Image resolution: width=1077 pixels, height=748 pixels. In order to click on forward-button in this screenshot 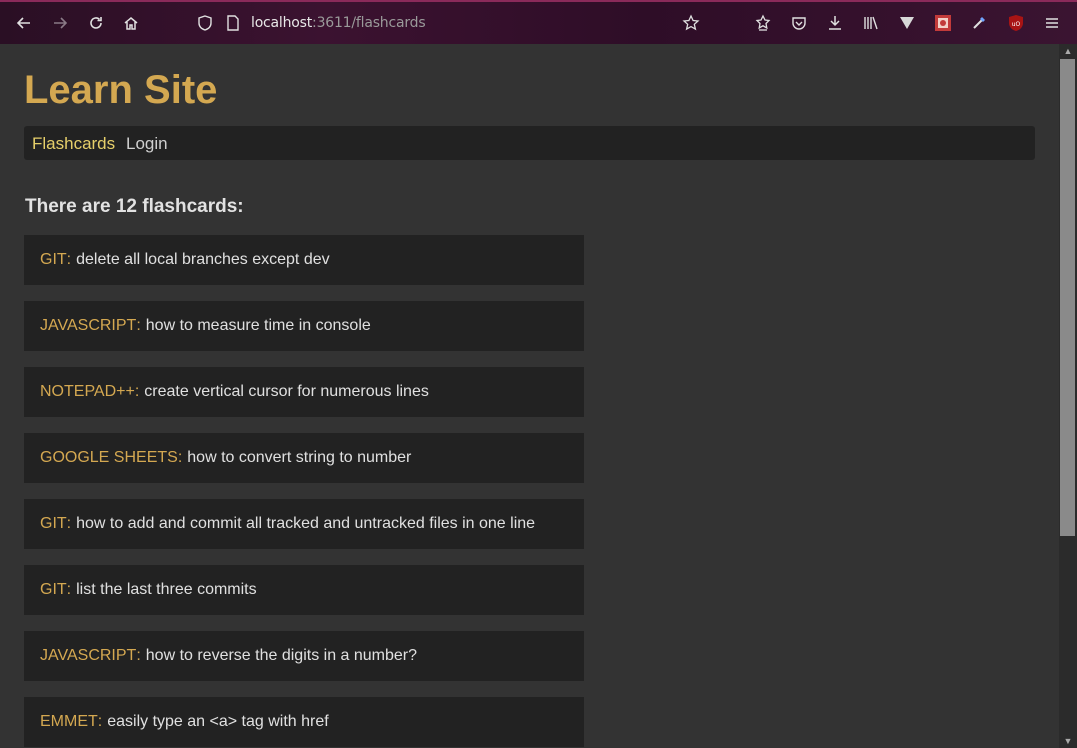, I will do `click(60, 23)`.